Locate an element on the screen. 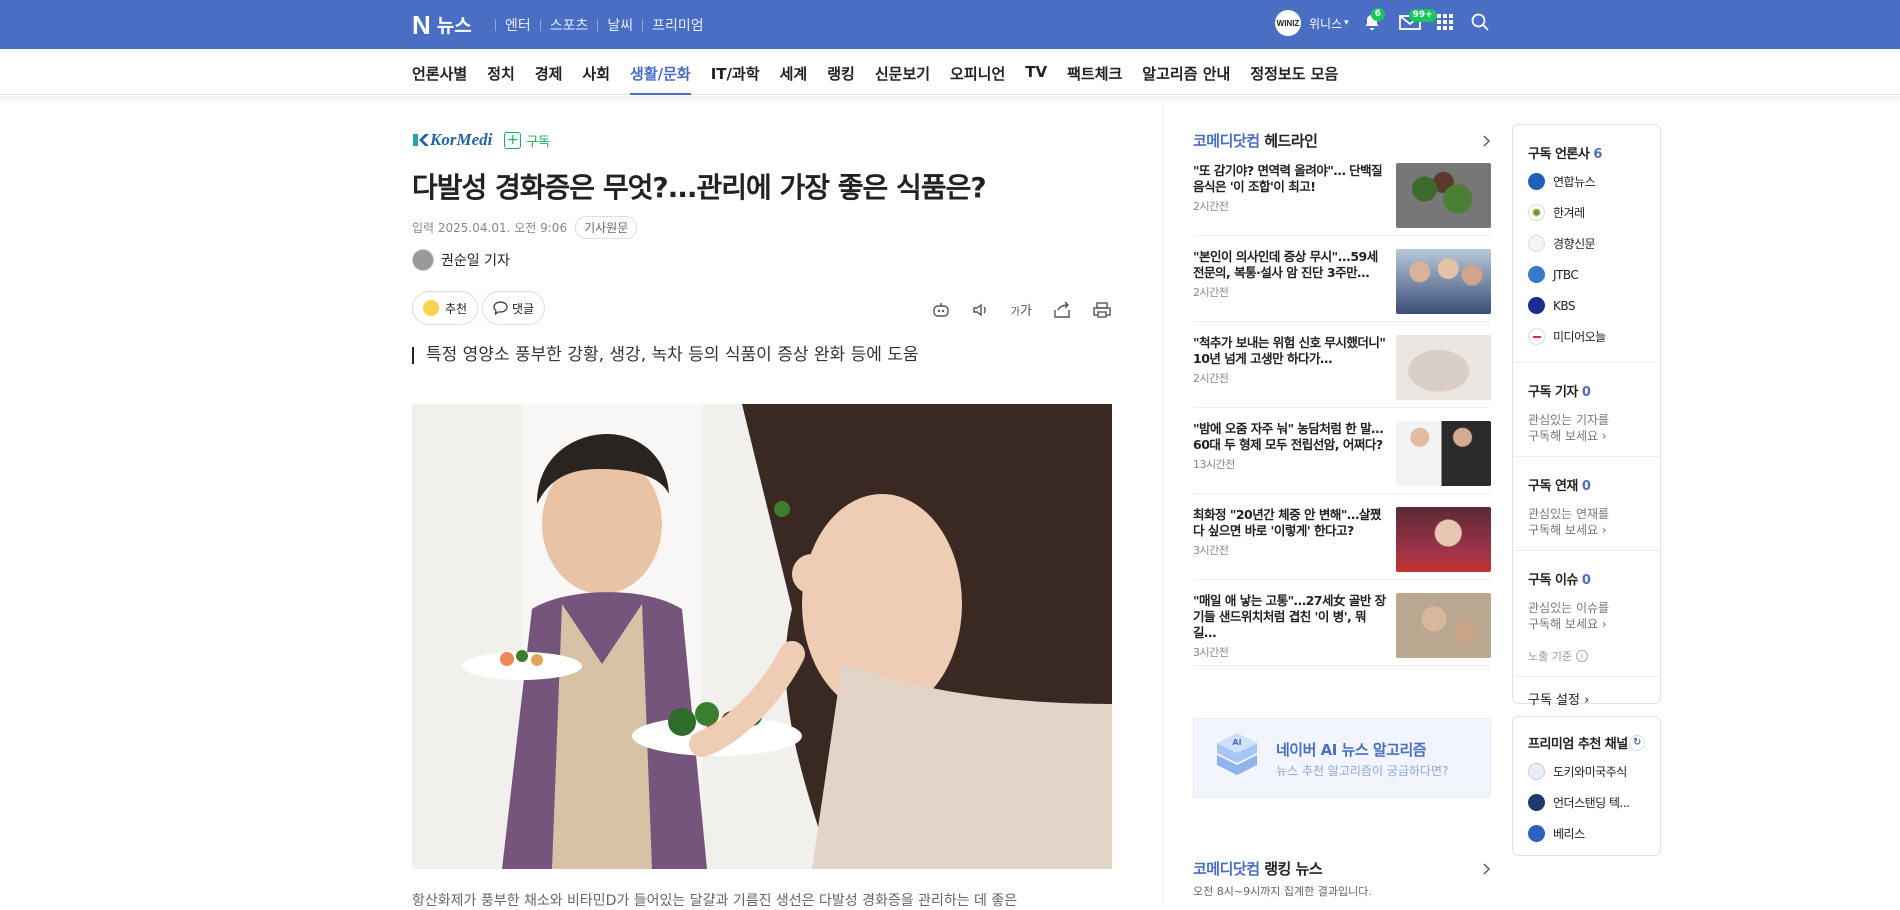 Image resolution: width=1900 pixels, height=910 pixels. app-menu-button is located at coordinates (1444, 23).